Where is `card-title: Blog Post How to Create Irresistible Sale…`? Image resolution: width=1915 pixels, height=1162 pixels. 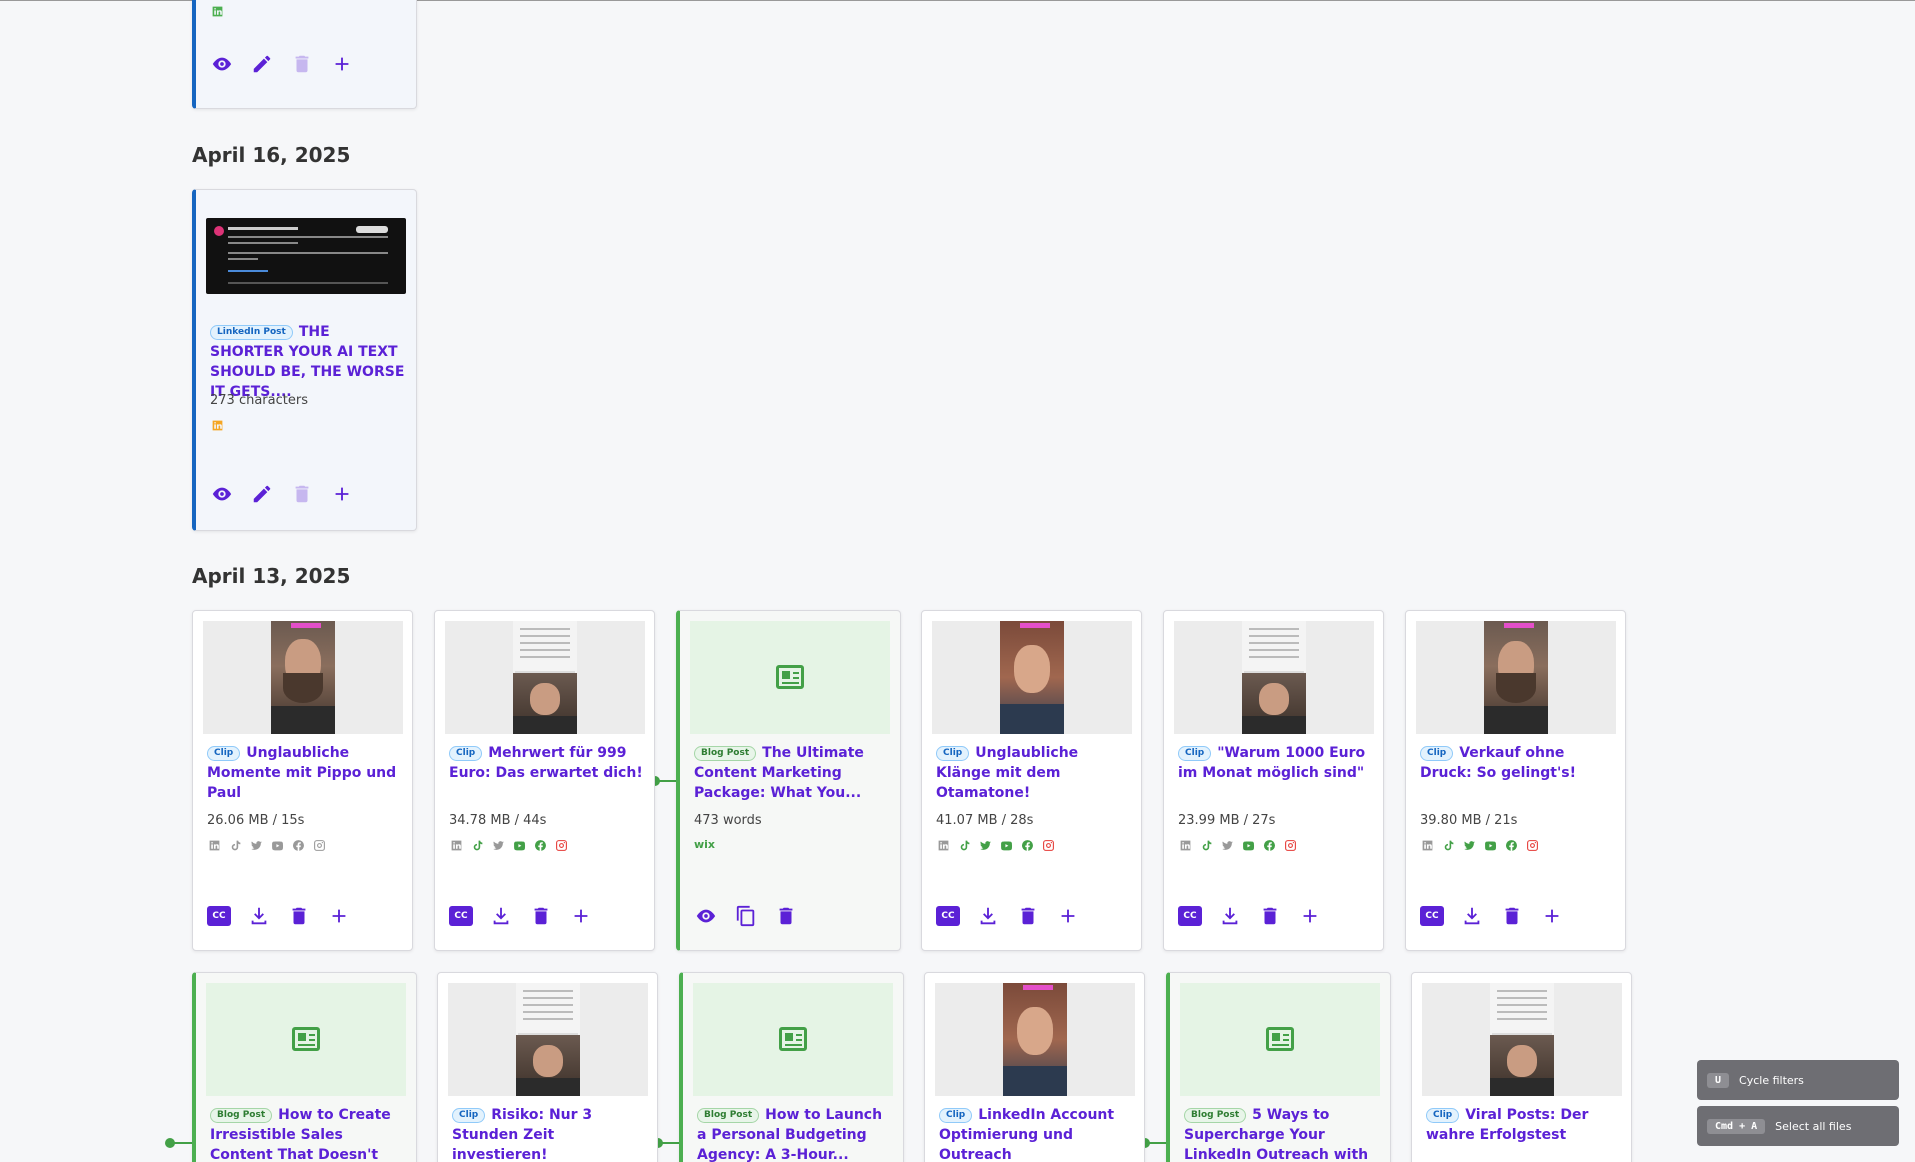 card-title: Blog Post How to Create Irresistible Sale… is located at coordinates (308, 1133).